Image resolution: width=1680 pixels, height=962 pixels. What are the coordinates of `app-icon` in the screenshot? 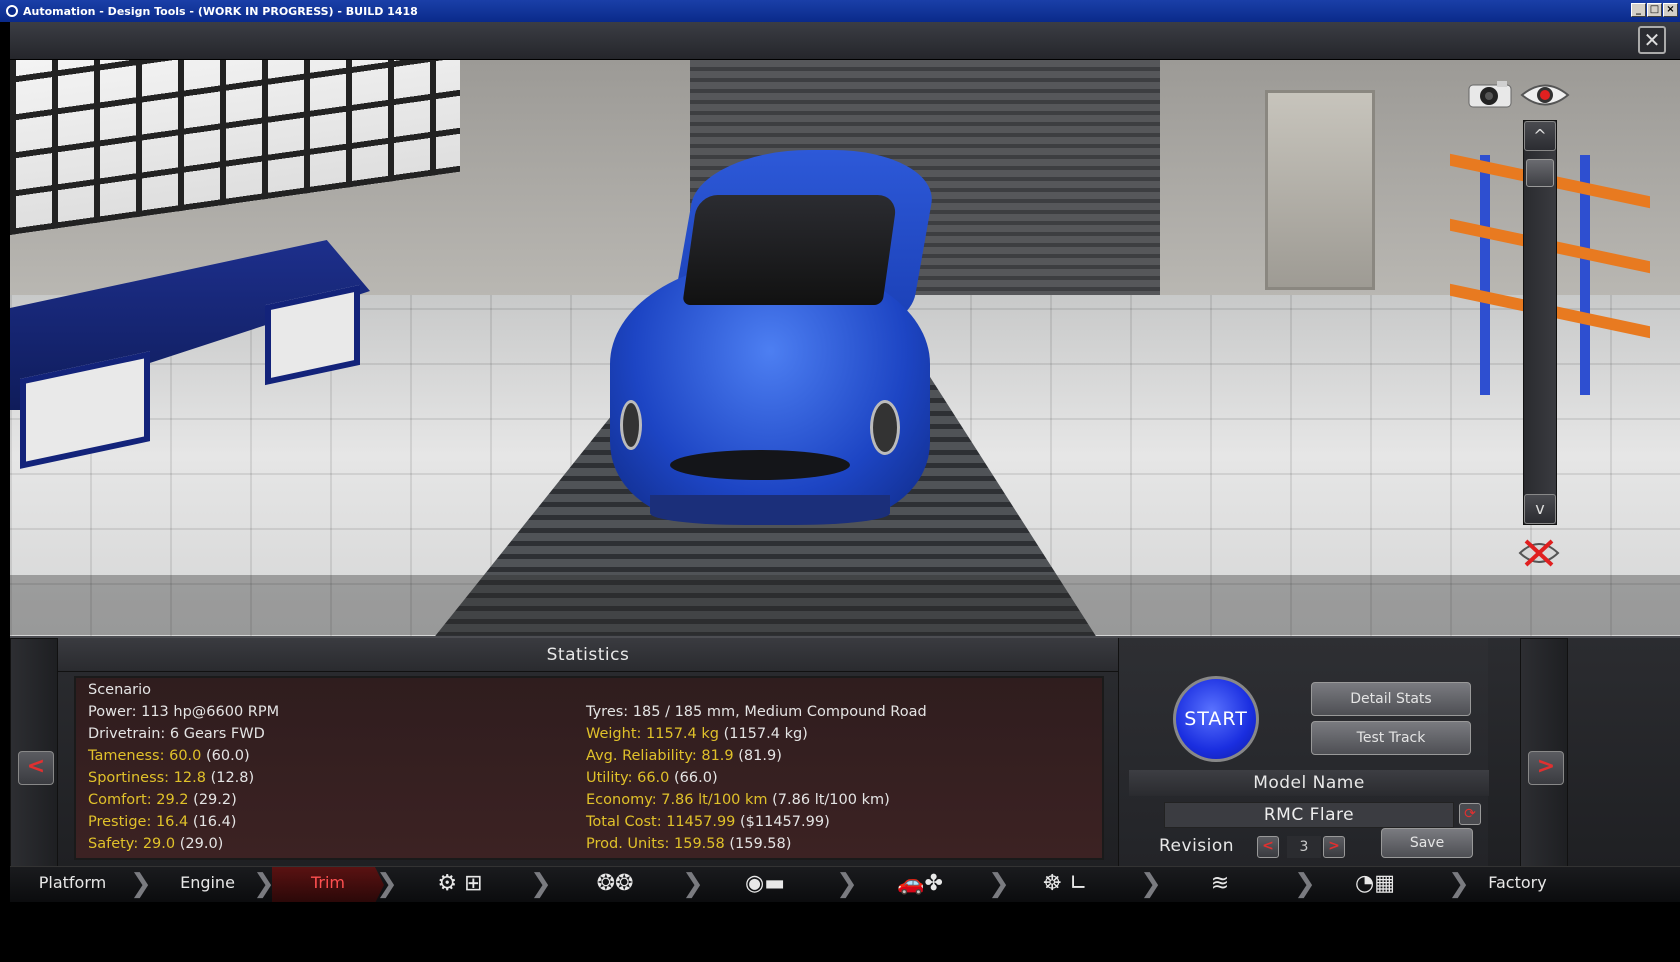 It's located at (12, 11).